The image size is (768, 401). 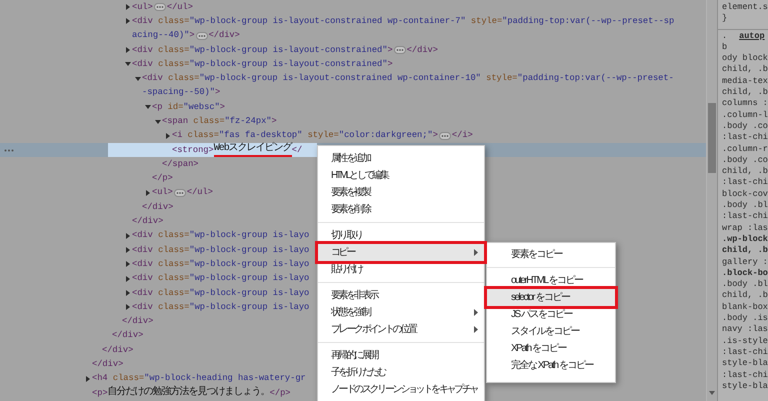 What do you see at coordinates (745, 318) in the screenshot?
I see `style-rule-text: .body .is` at bounding box center [745, 318].